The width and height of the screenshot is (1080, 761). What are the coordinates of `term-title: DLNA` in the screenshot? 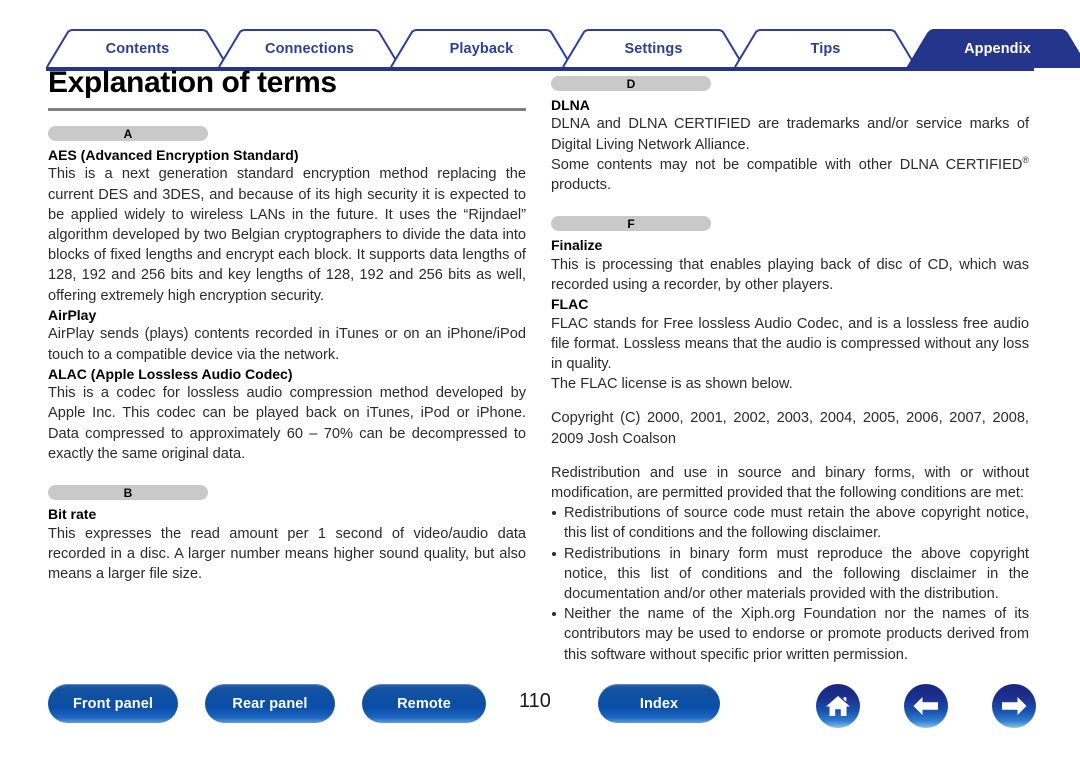 It's located at (570, 105).